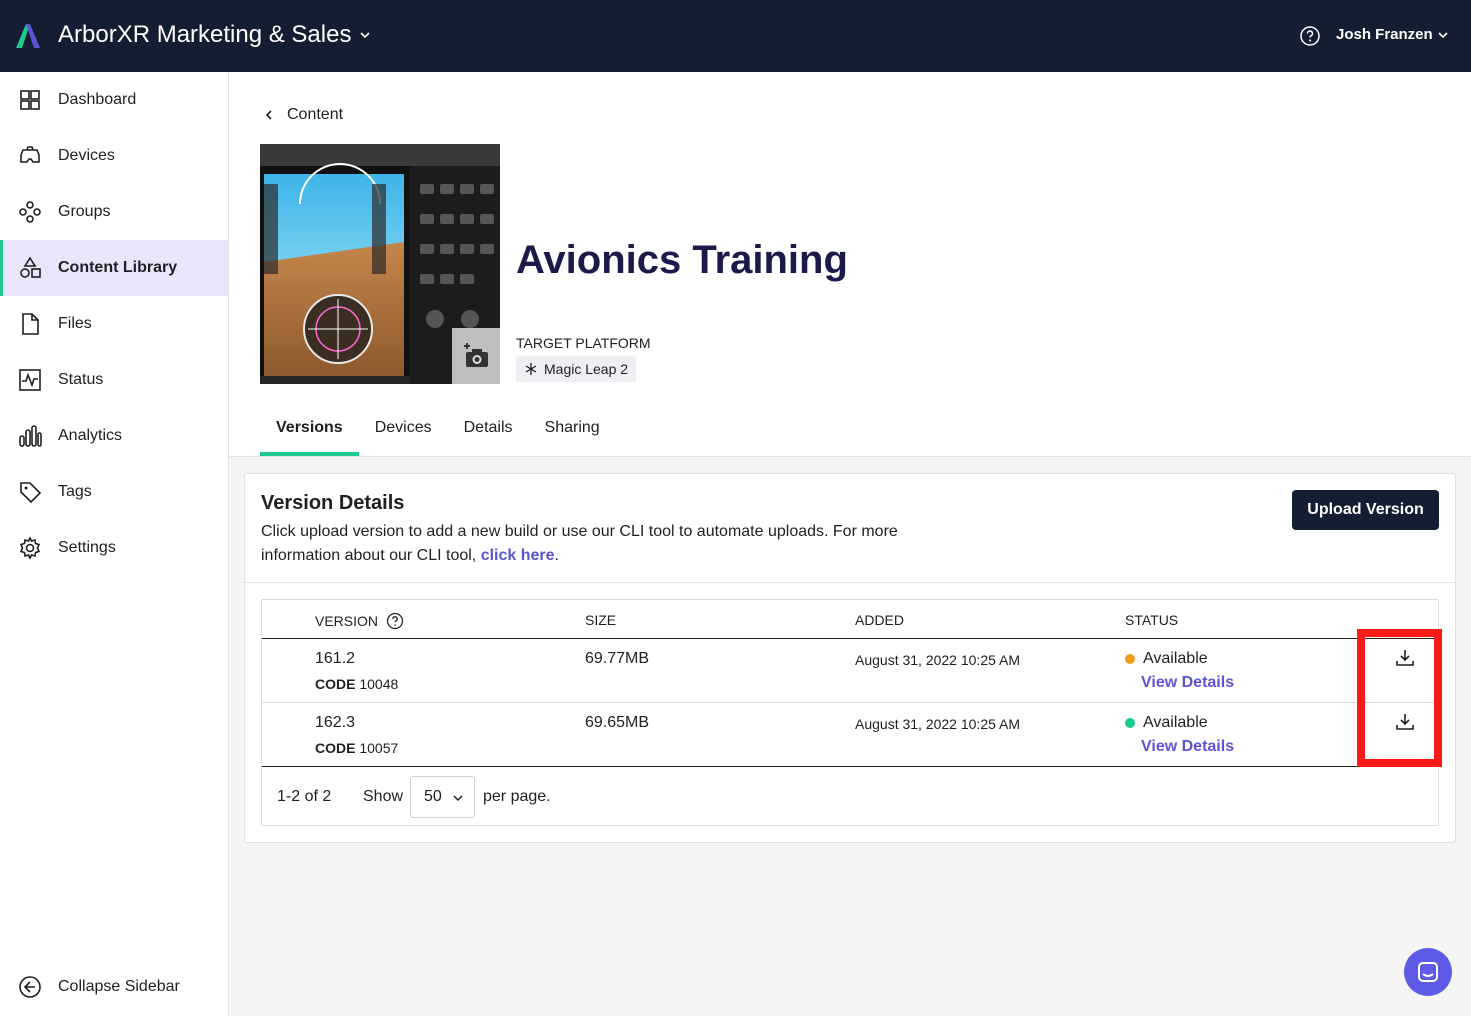 This screenshot has width=1471, height=1016. I want to click on per-page-select: 50, so click(442, 797).